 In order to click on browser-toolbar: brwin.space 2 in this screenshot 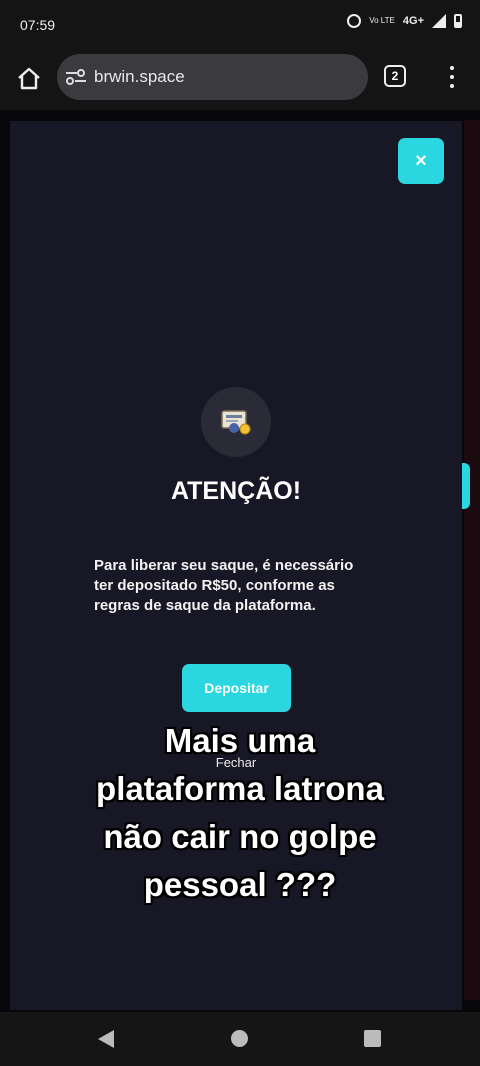, I will do `click(240, 81)`.